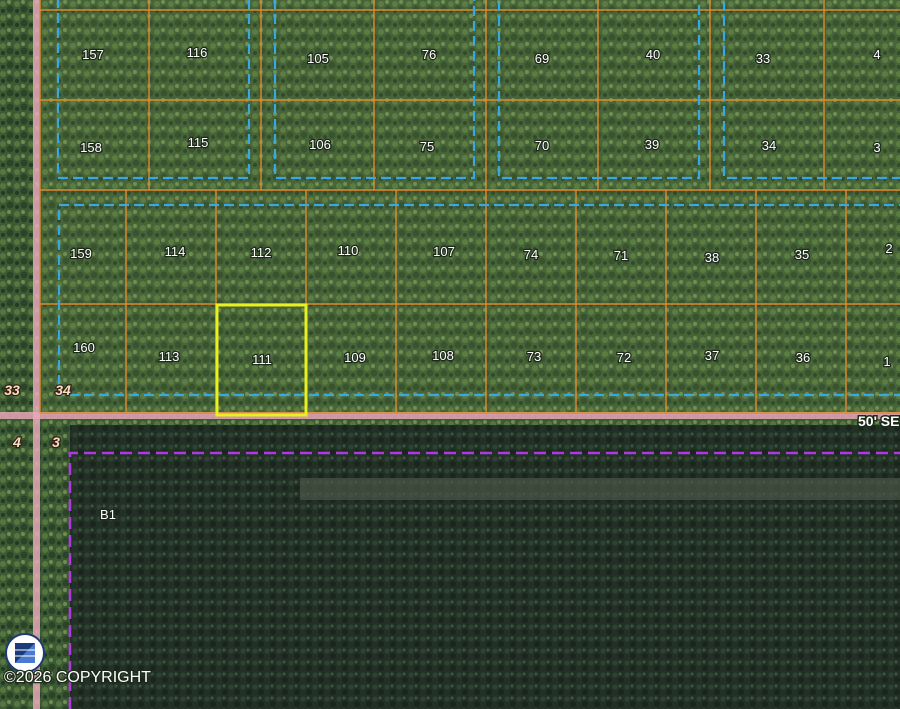 The width and height of the screenshot is (900, 709). I want to click on section-label: 34, so click(63, 390).